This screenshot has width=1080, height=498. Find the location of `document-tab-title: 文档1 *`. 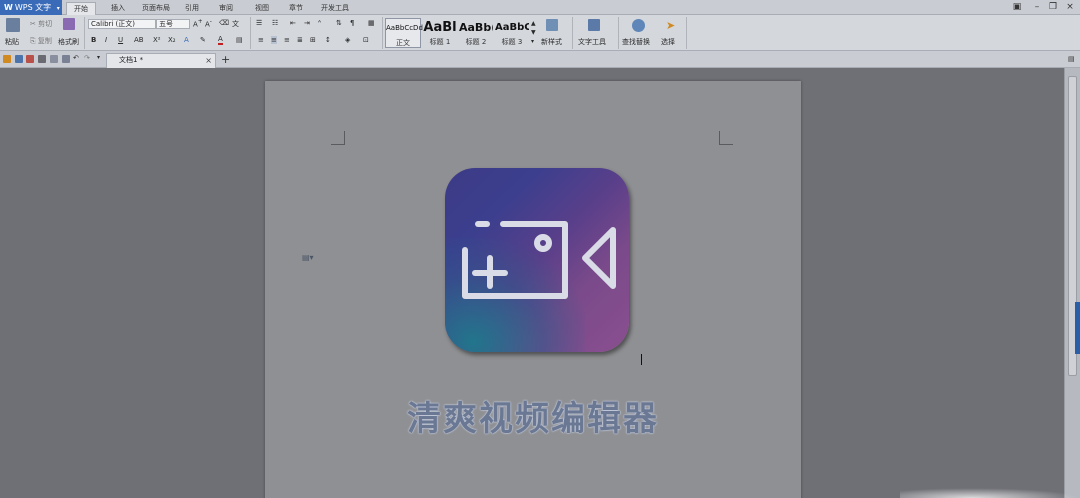

document-tab-title: 文档1 * is located at coordinates (131, 60).